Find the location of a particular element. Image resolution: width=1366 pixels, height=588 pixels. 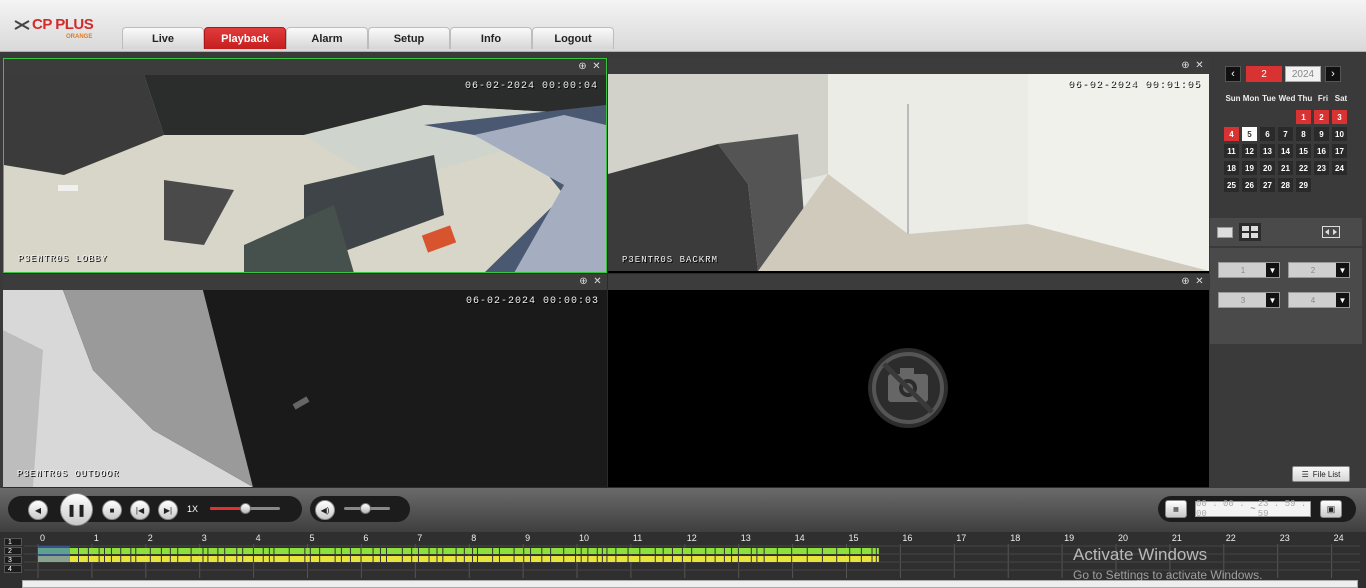

row-label: 1 is located at coordinates (13, 542).